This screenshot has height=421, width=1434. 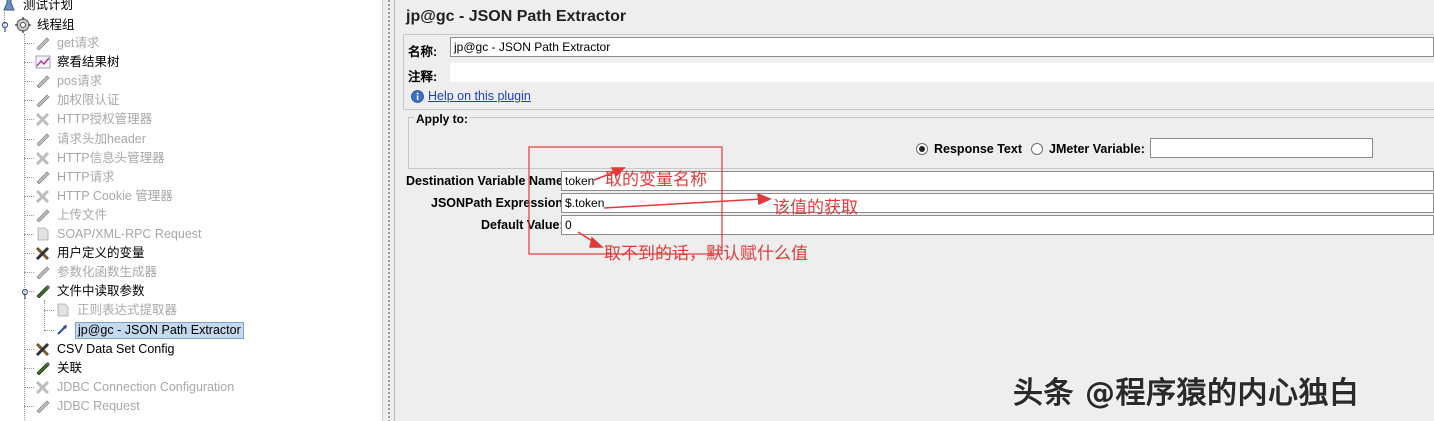 I want to click on tree-item: SOAP/XML-RPC Request, so click(x=119, y=234).